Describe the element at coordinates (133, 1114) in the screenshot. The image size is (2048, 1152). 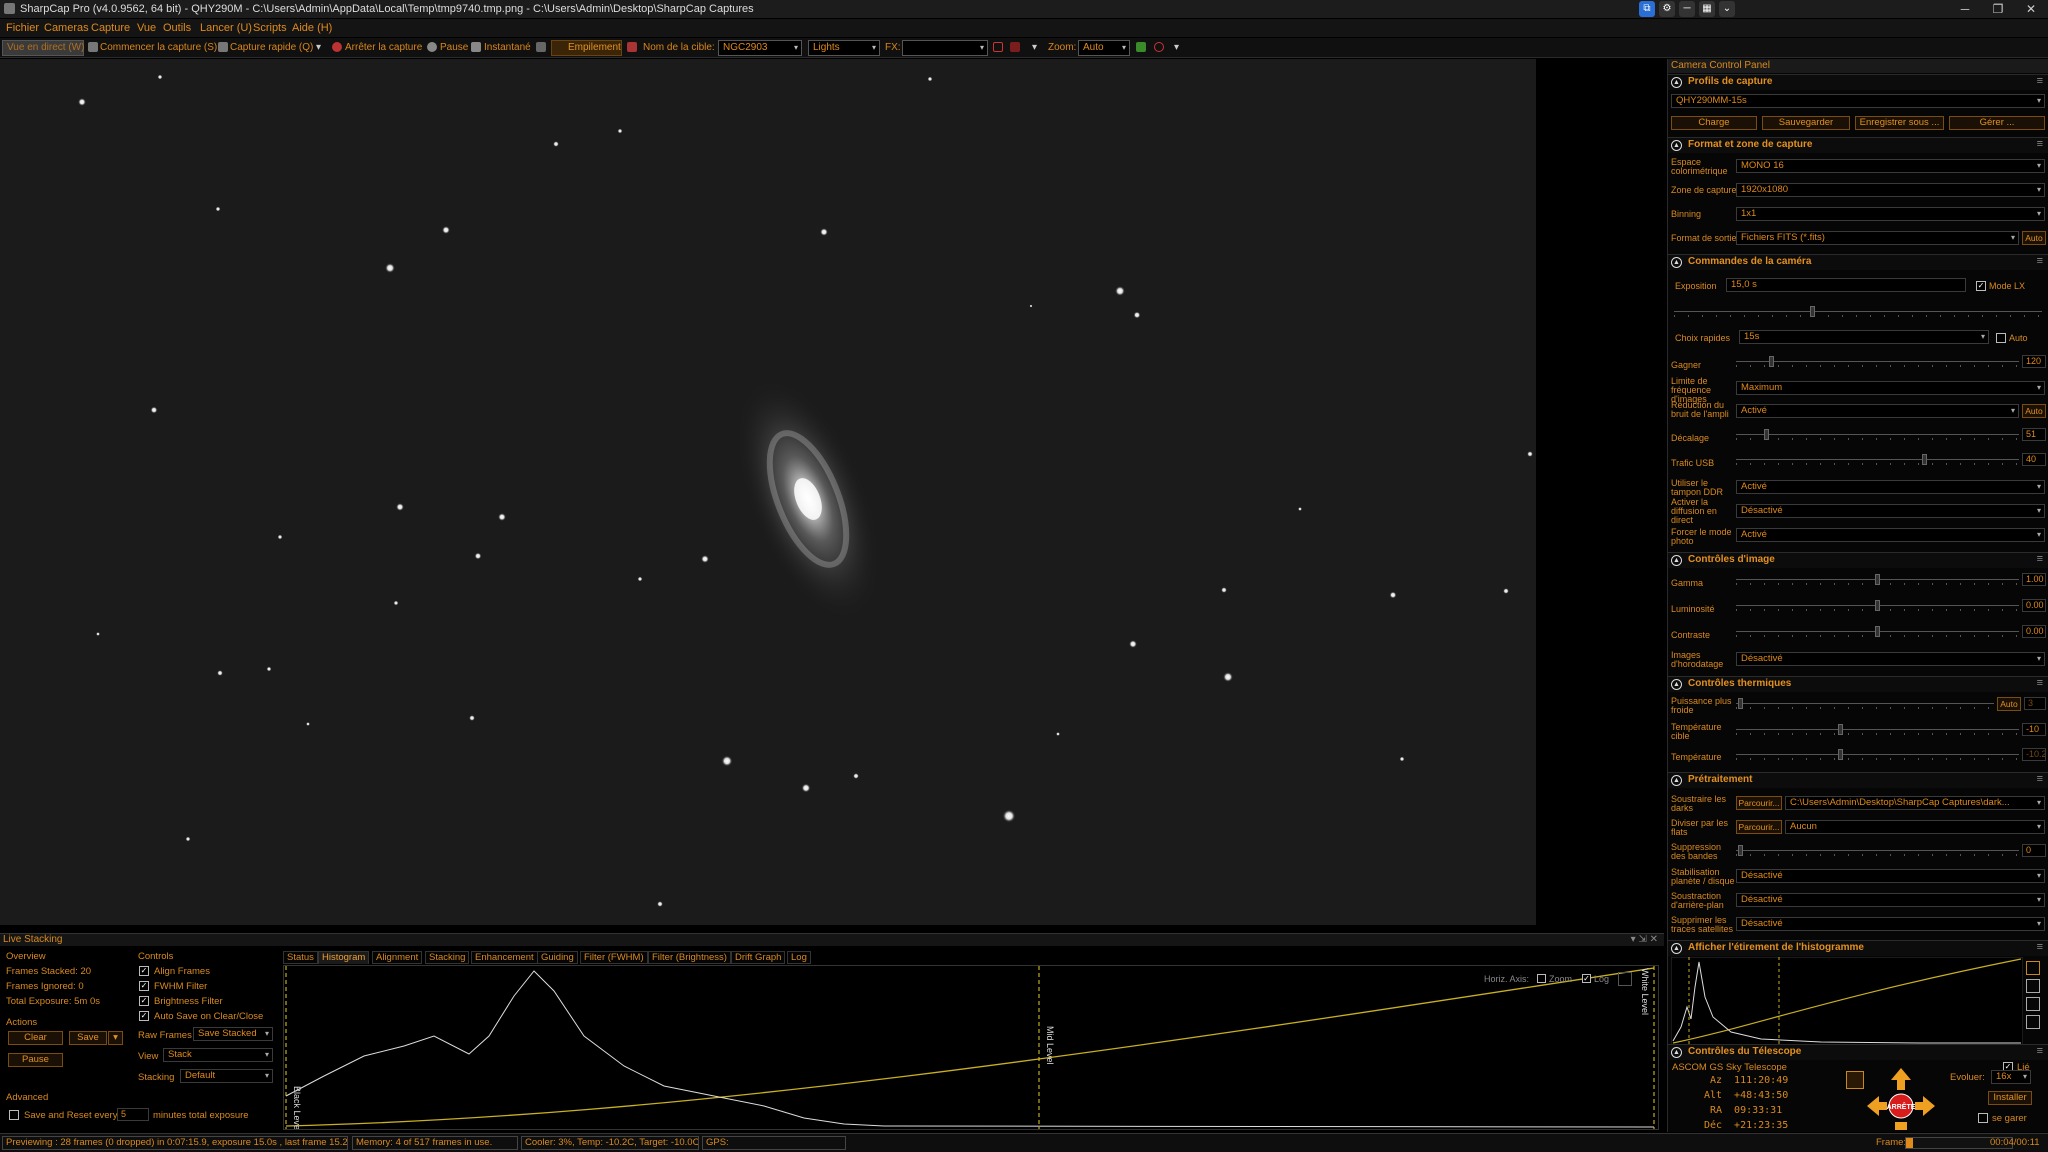
I see `save-reset-minutes: 5` at that location.